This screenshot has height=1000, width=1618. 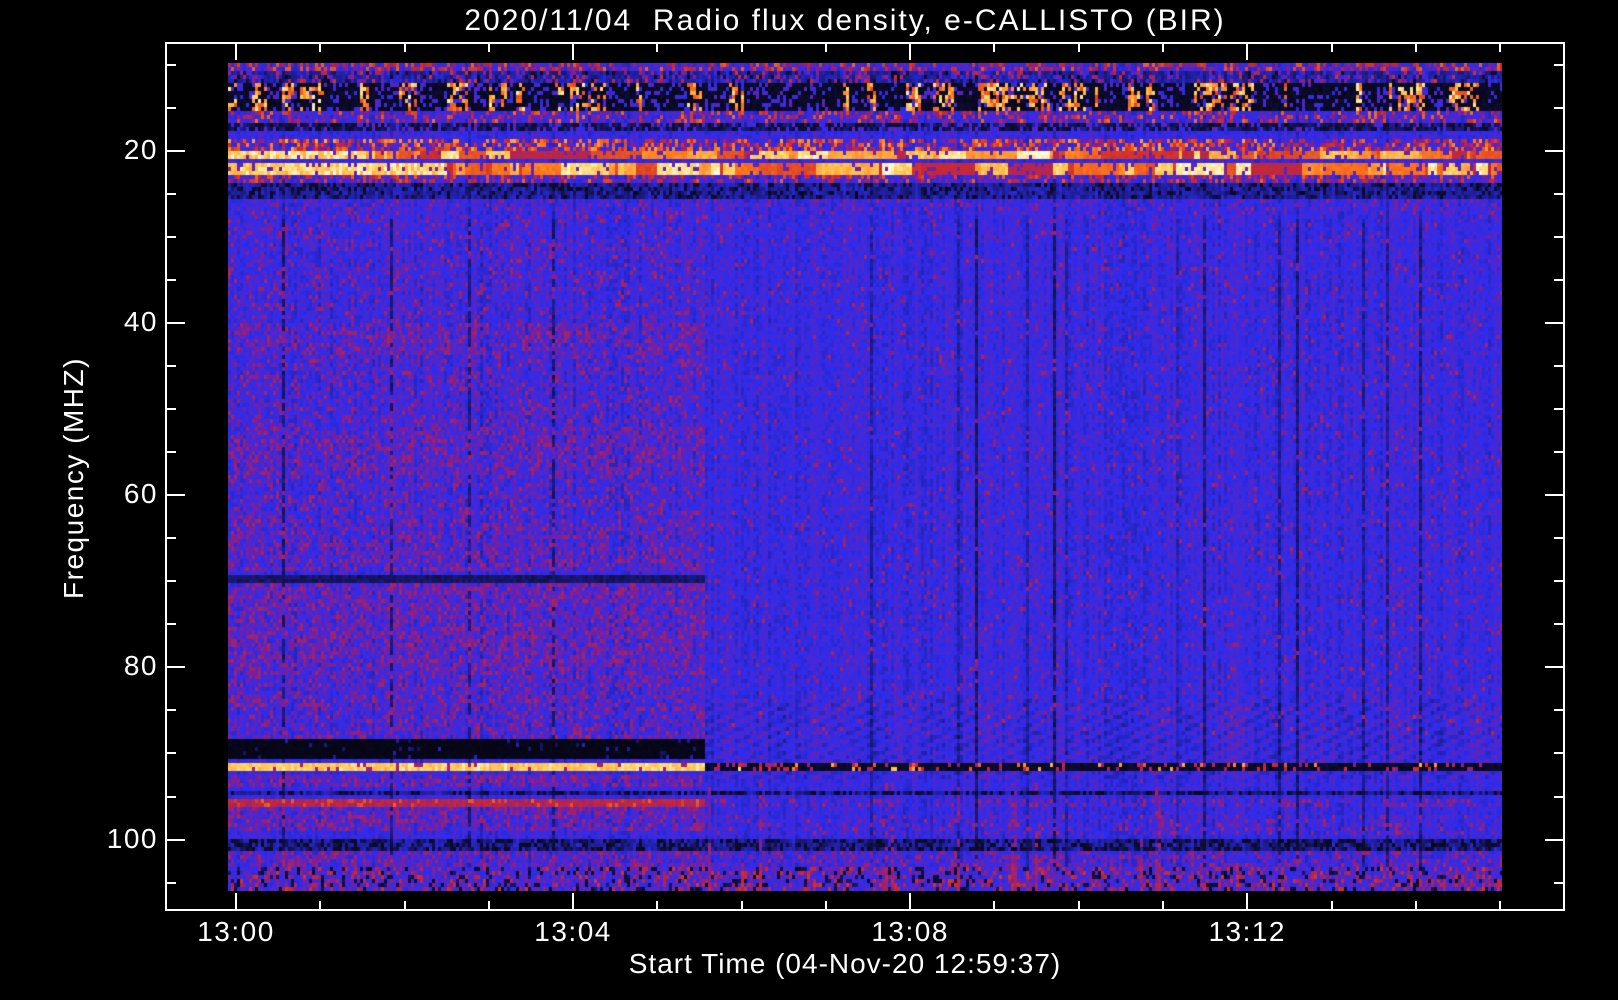 I want to click on x-axis-title: Start Time (04-Nov-20 12:59:37), so click(x=845, y=963).